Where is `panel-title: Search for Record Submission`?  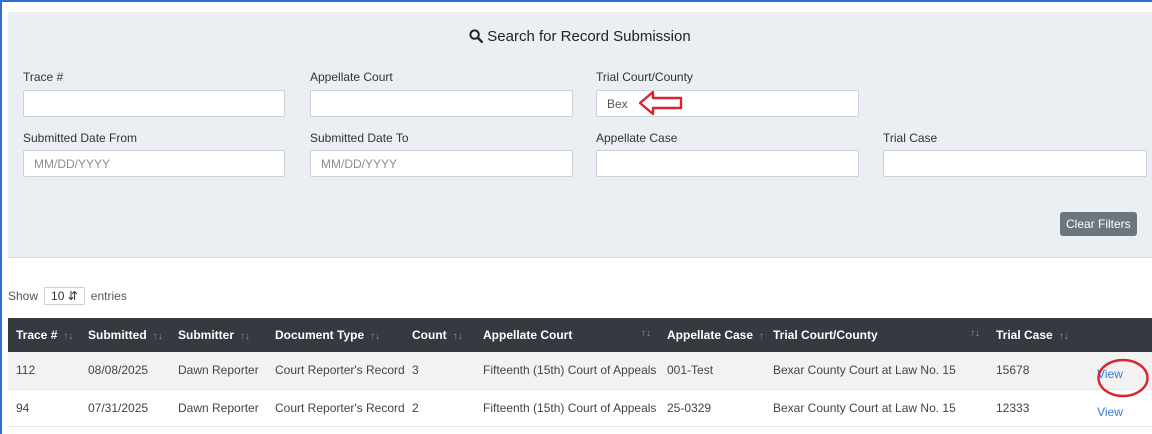 panel-title: Search for Record Submission is located at coordinates (580, 36).